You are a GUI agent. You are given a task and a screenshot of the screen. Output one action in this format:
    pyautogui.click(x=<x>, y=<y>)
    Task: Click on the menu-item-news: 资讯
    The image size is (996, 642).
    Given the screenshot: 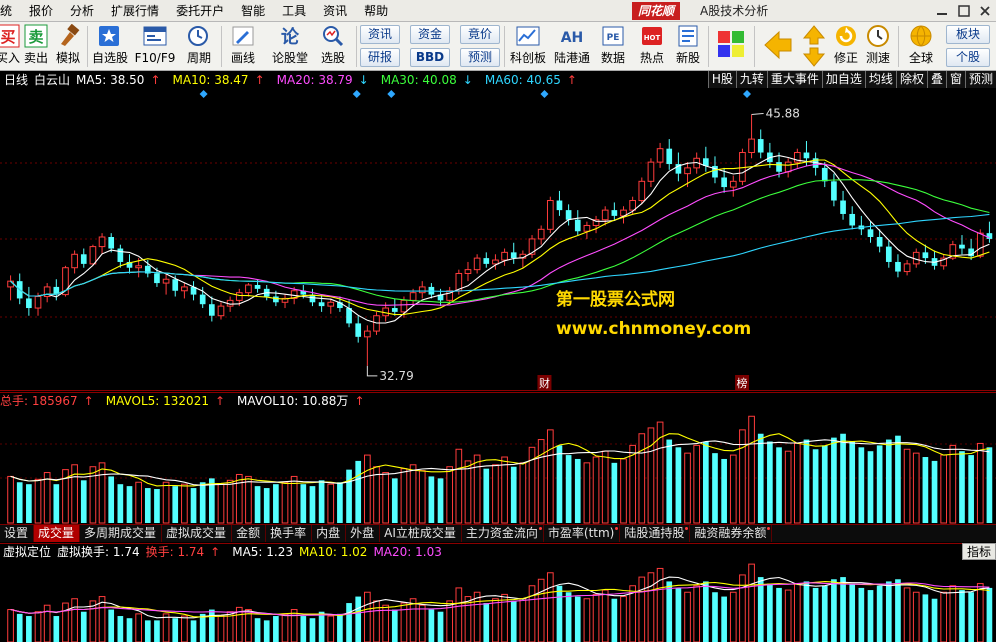 What is the action you would take?
    pyautogui.click(x=335, y=10)
    